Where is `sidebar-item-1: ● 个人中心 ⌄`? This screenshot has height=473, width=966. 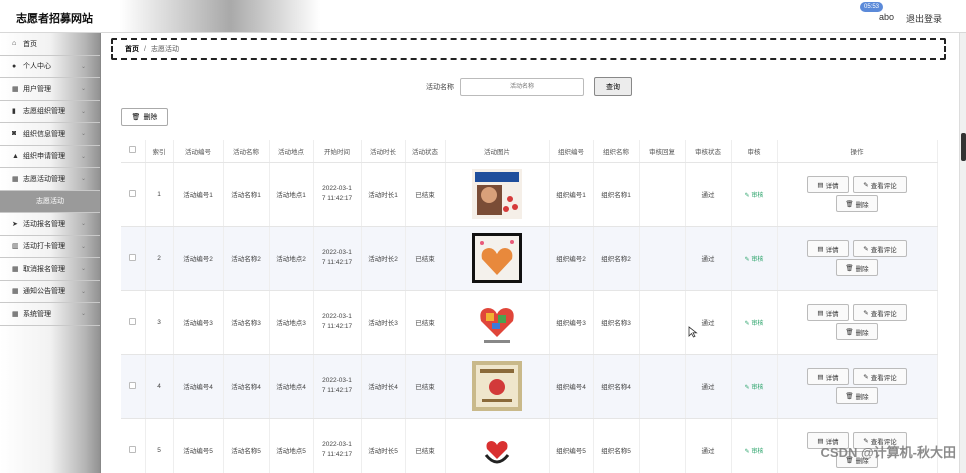 sidebar-item-1: ● 个人中心 ⌄ is located at coordinates (50, 67).